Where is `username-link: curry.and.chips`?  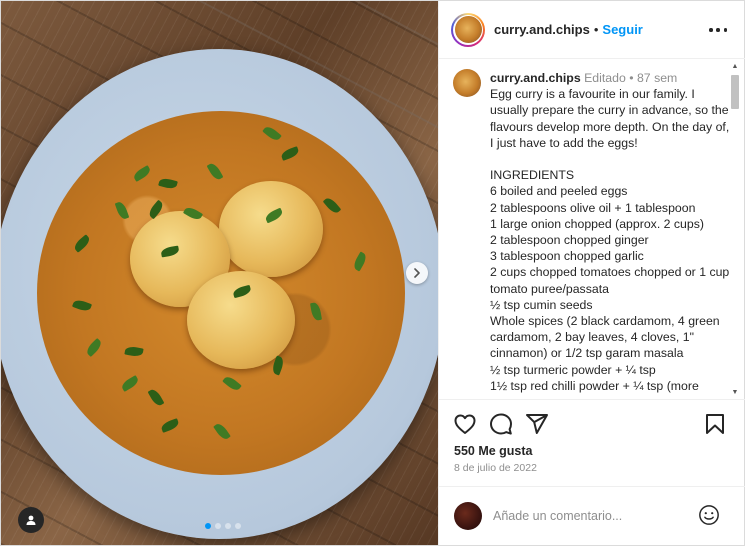 username-link: curry.and.chips is located at coordinates (542, 29).